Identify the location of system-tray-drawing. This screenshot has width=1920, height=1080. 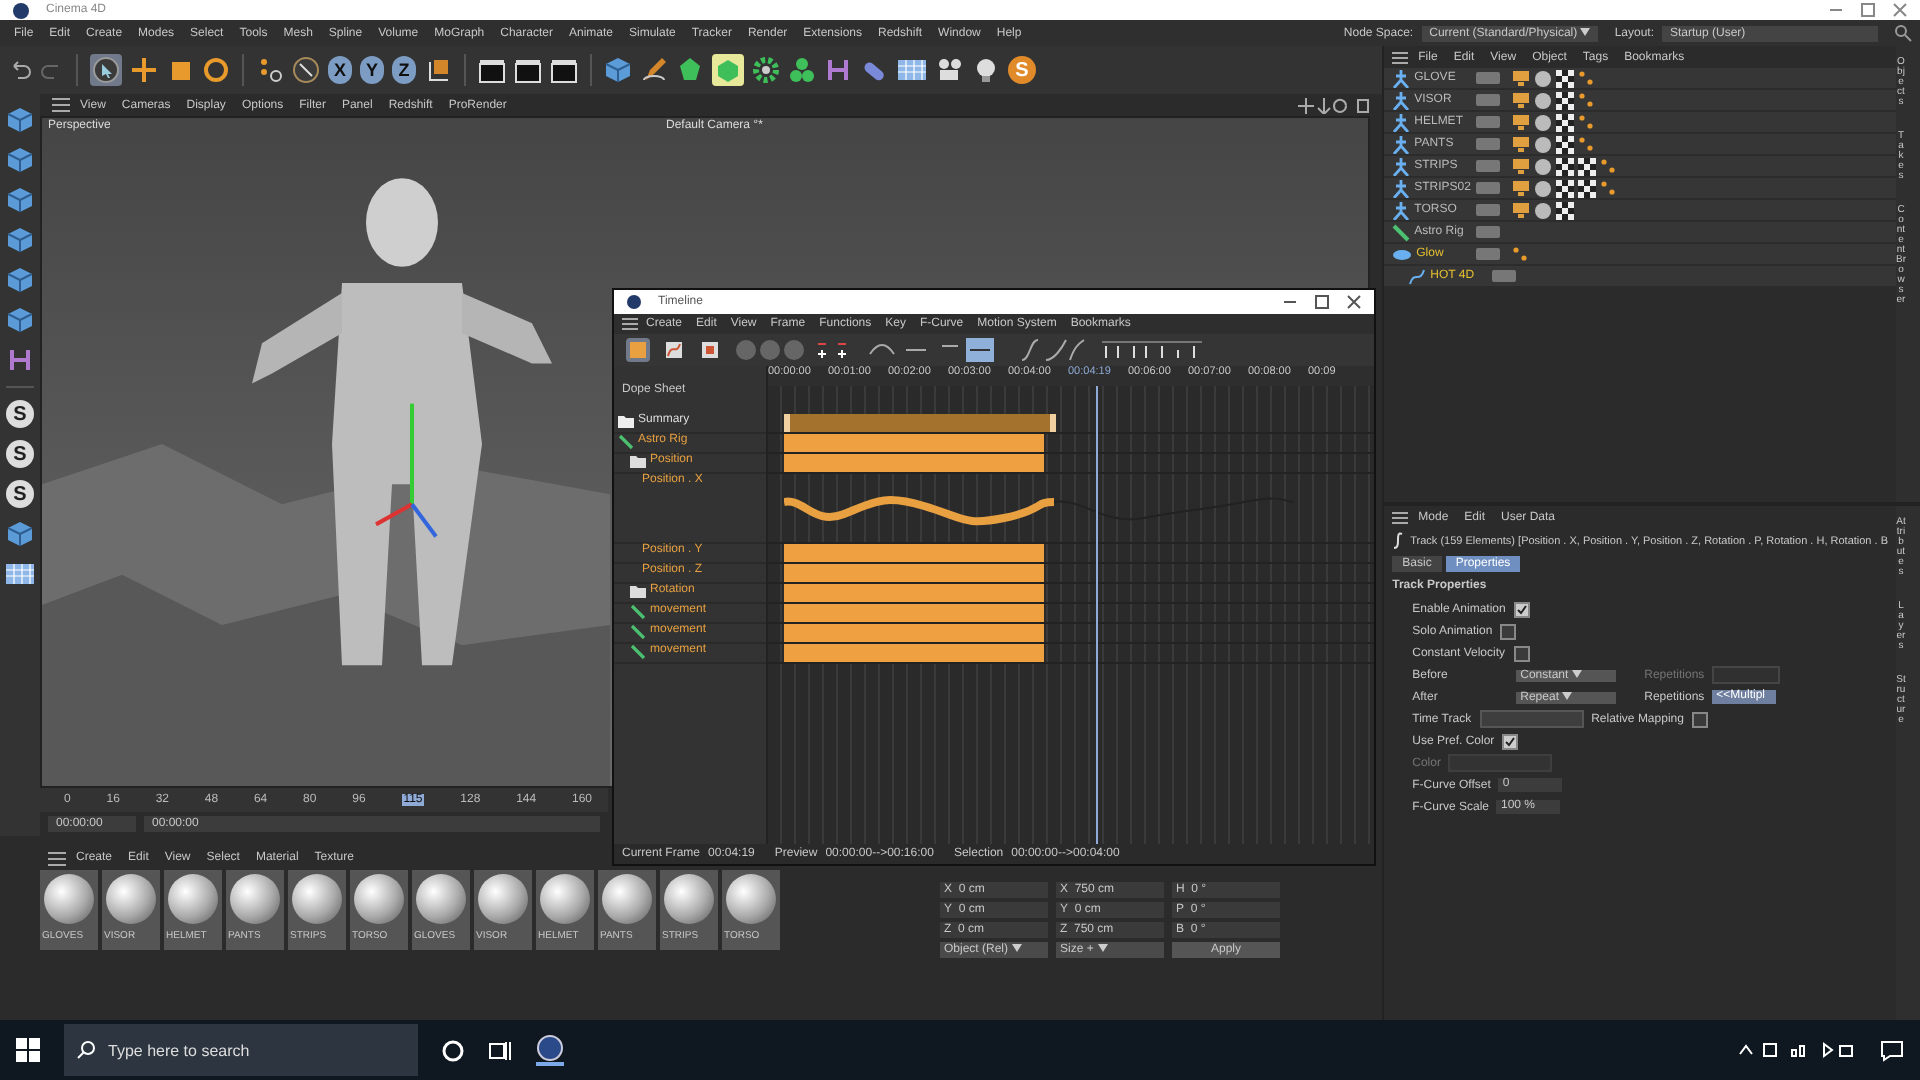
(1796, 1050).